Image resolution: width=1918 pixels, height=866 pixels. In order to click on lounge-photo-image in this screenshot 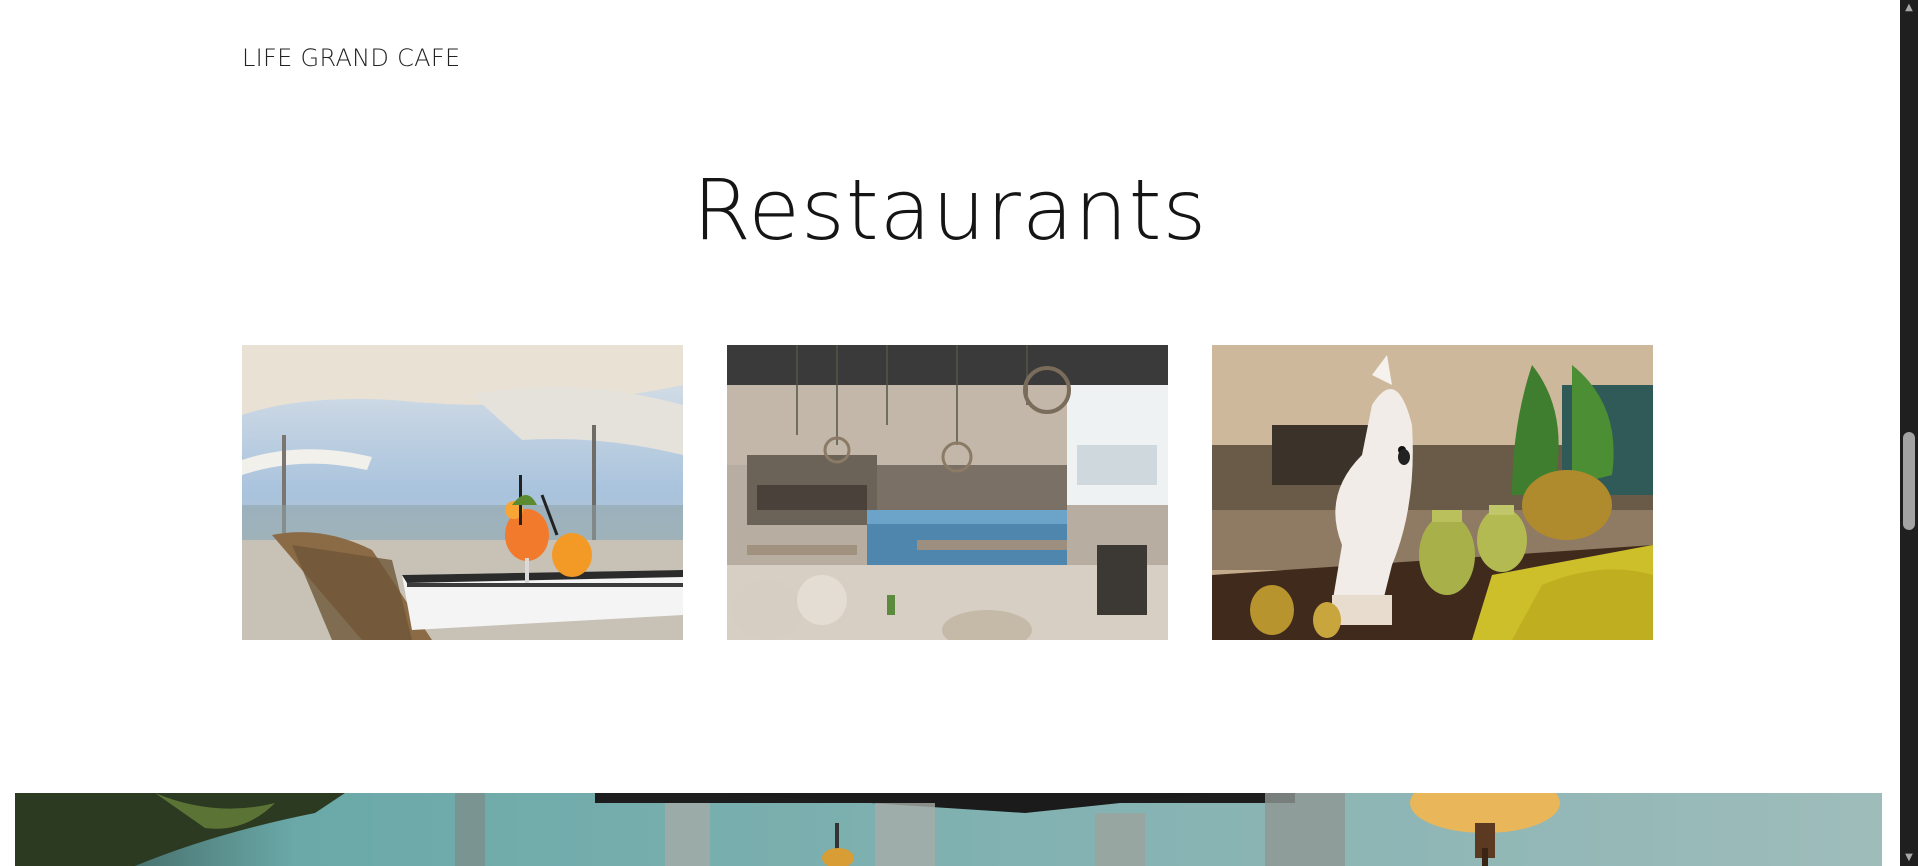, I will do `click(1432, 492)`.